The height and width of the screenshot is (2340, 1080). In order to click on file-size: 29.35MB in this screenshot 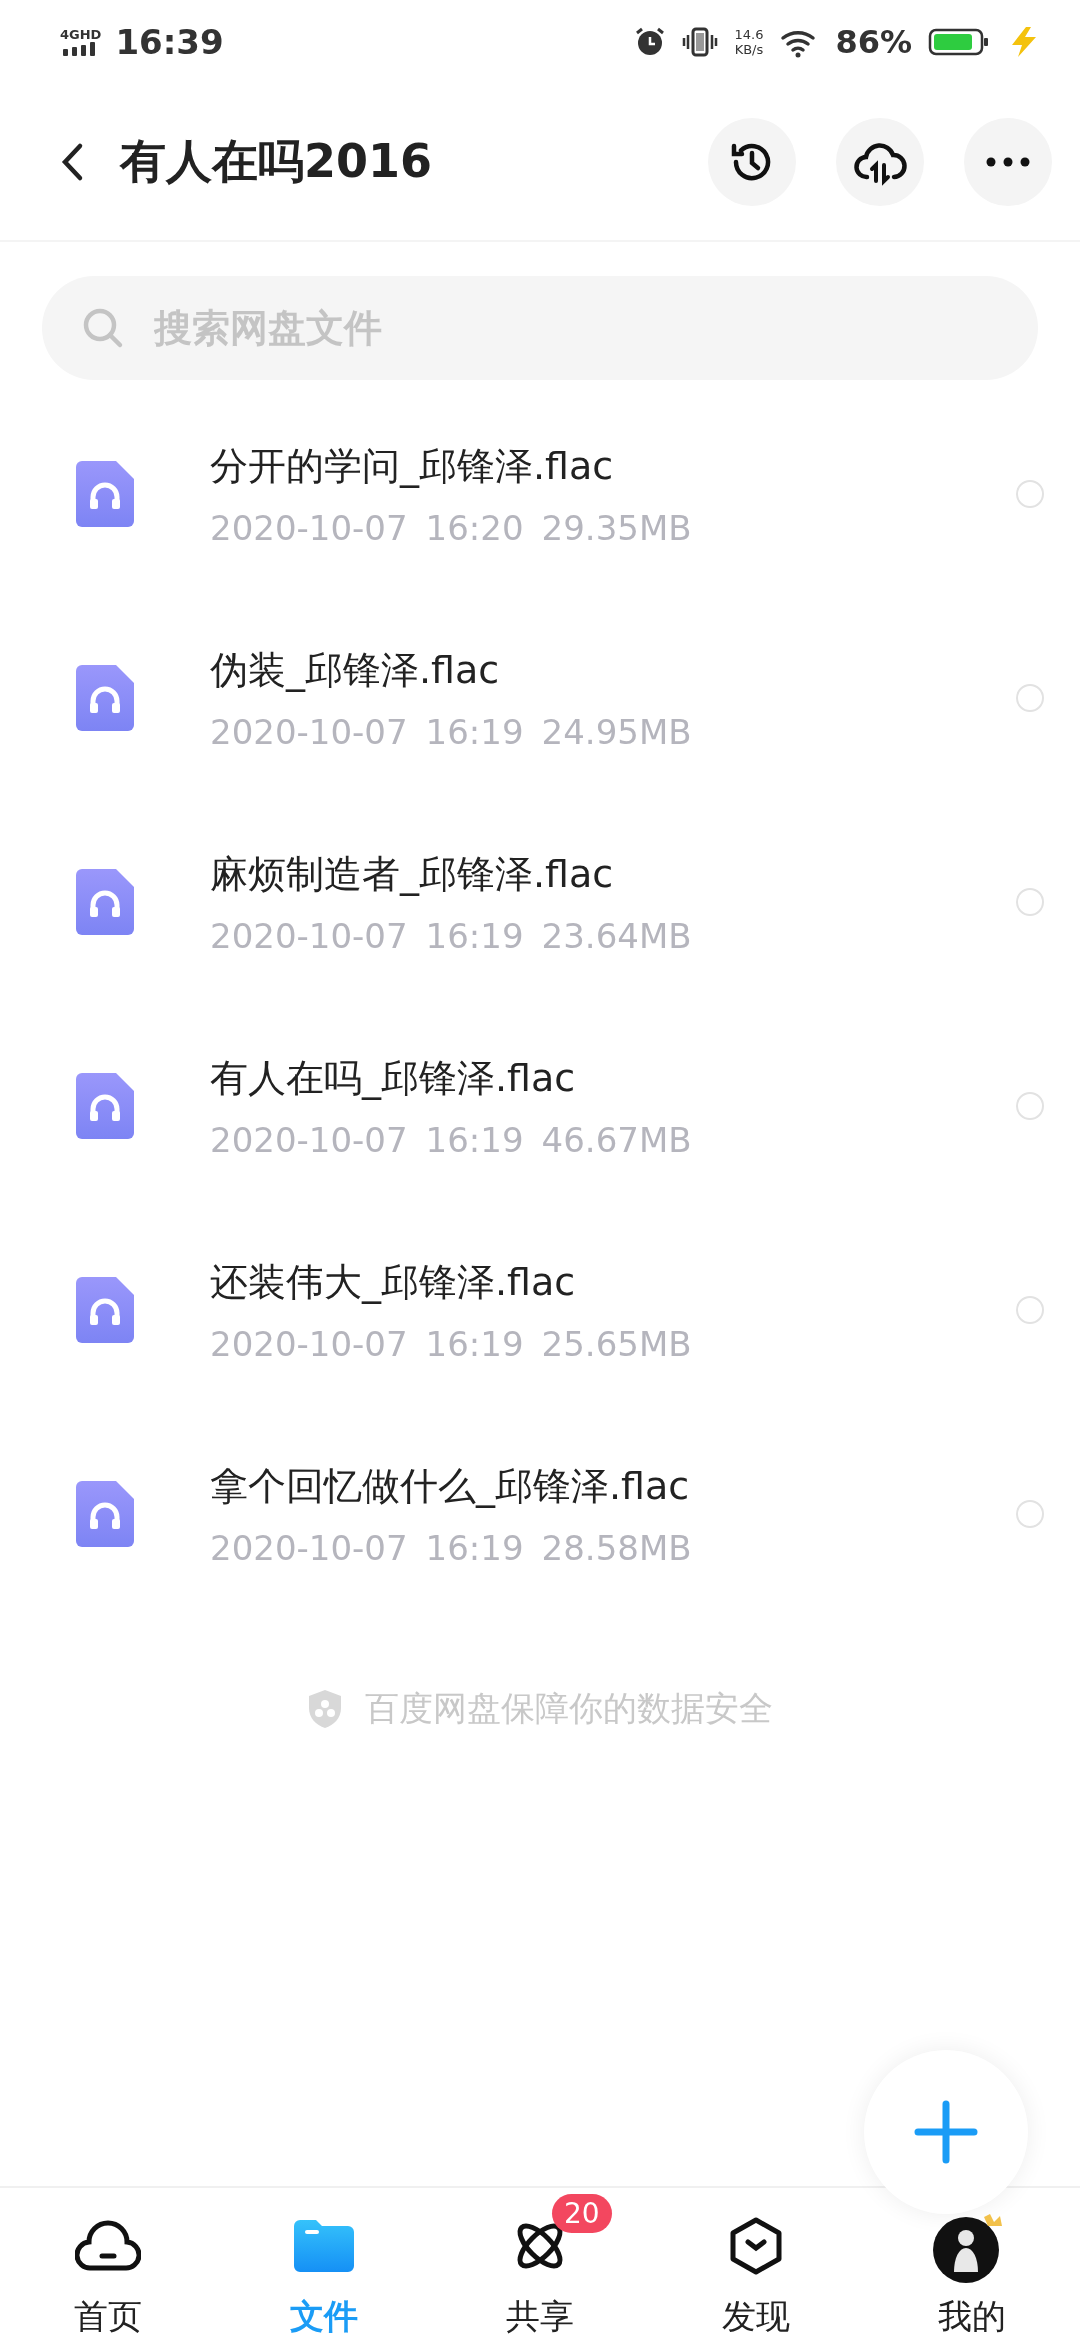, I will do `click(616, 527)`.